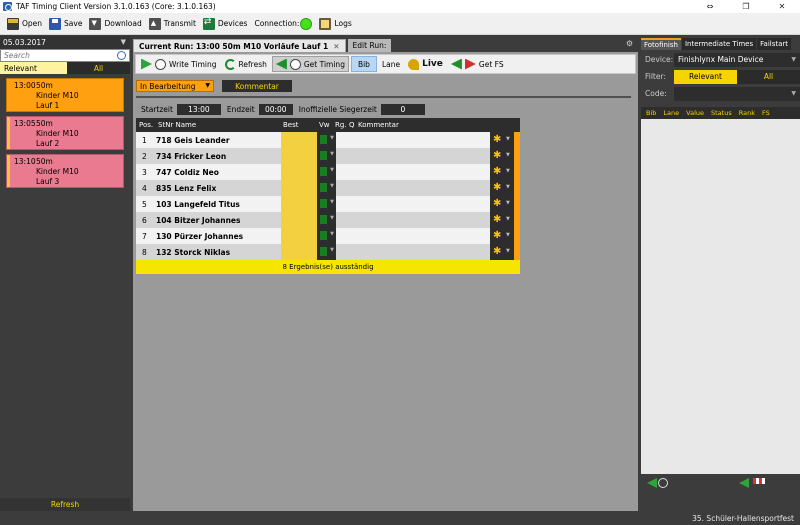 This screenshot has height=525, width=800. I want to click on save-button: Save, so click(65, 24).